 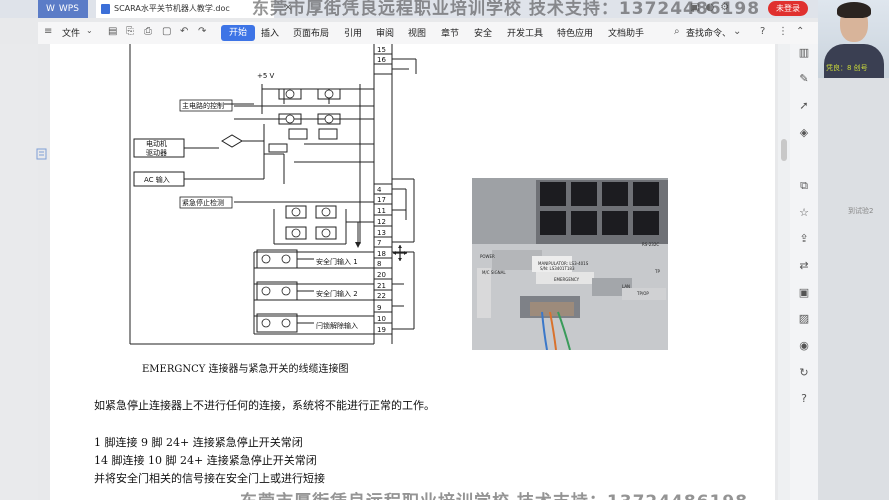 I want to click on tab-references: 引用, so click(x=353, y=32).